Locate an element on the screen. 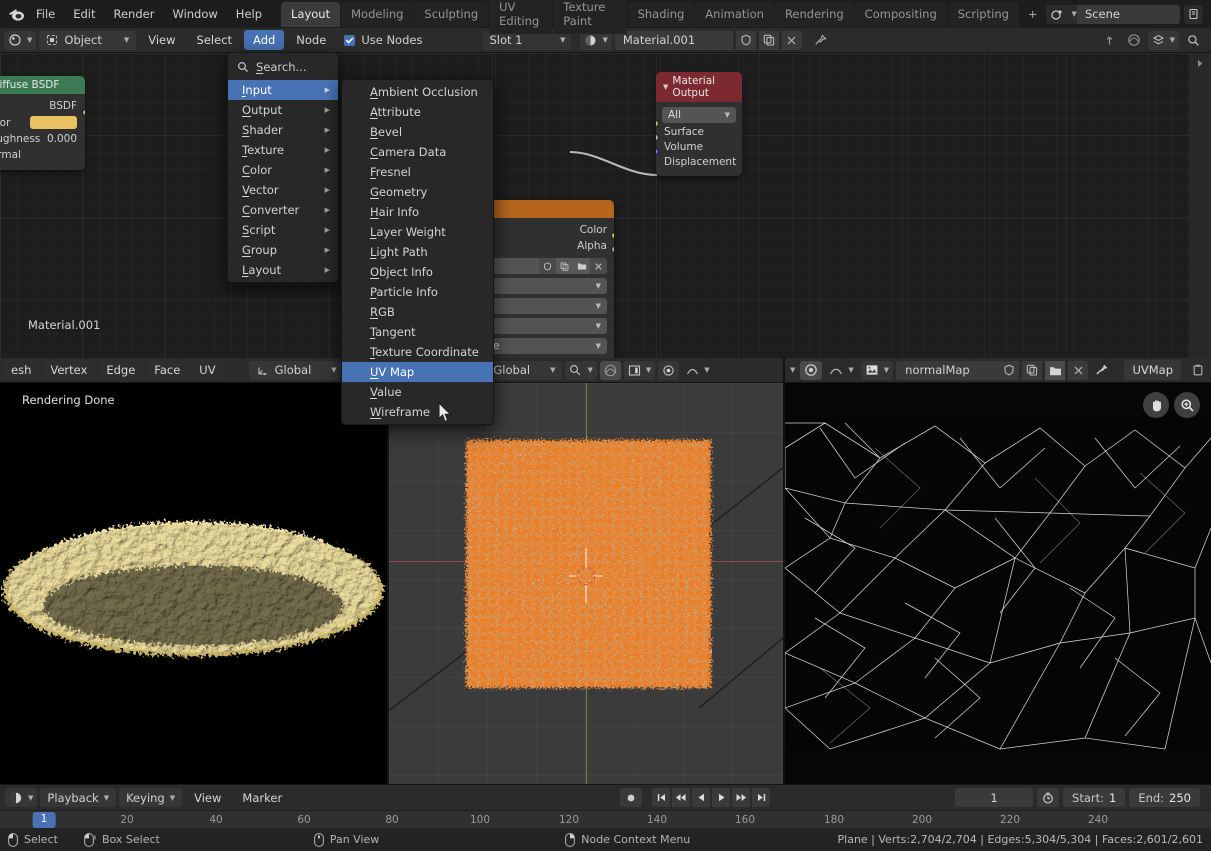 This screenshot has width=1211, height=851. add-menu-item-vector: Vector ▶ is located at coordinates (283, 190).